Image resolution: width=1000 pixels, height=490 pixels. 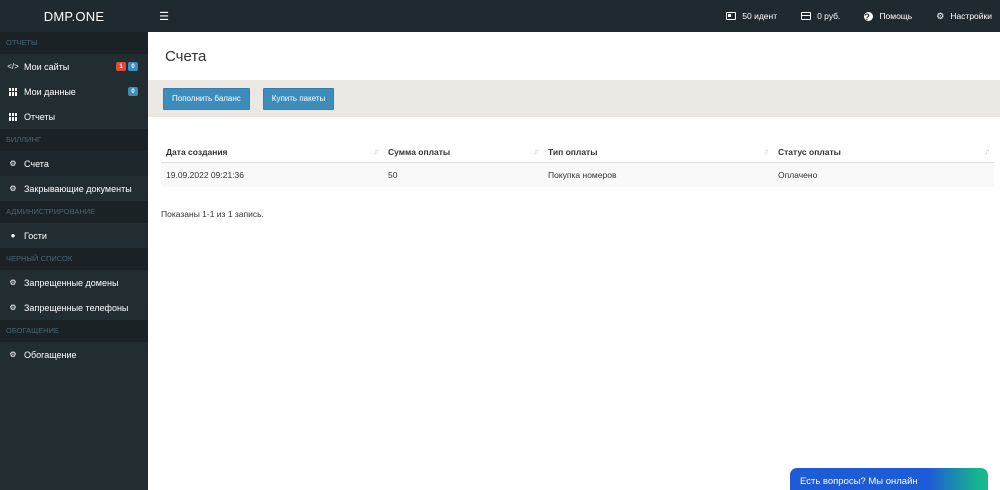 I want to click on column-header-label: Сумма оплаты, so click(x=419, y=151).